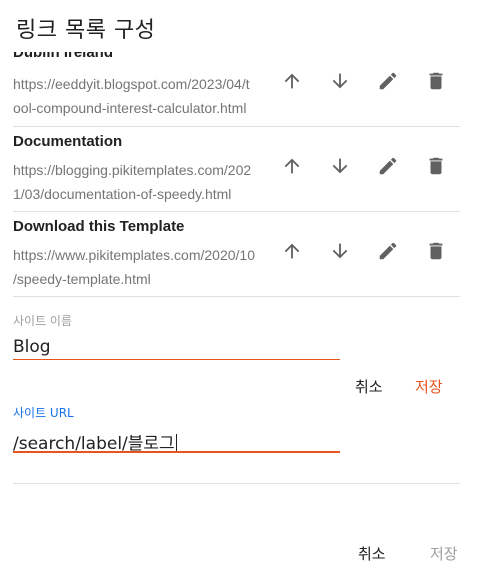  I want to click on site-url-underline, so click(176, 452).